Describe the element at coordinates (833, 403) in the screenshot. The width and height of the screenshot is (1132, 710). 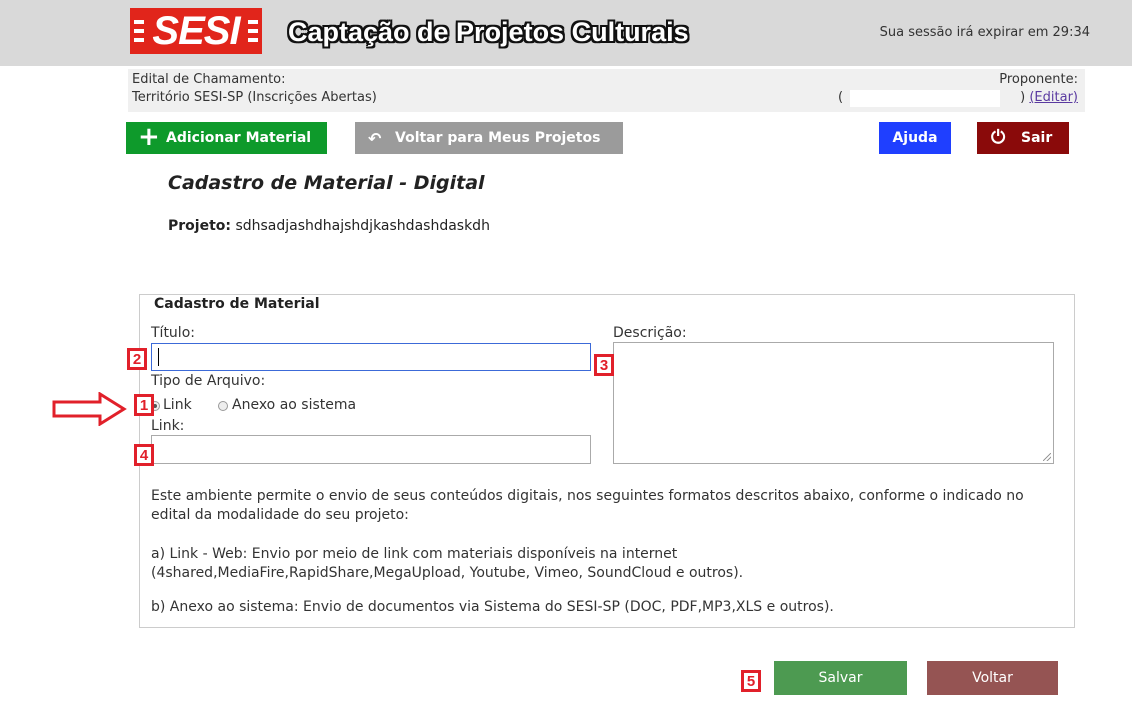
I see `descricao-textarea` at that location.